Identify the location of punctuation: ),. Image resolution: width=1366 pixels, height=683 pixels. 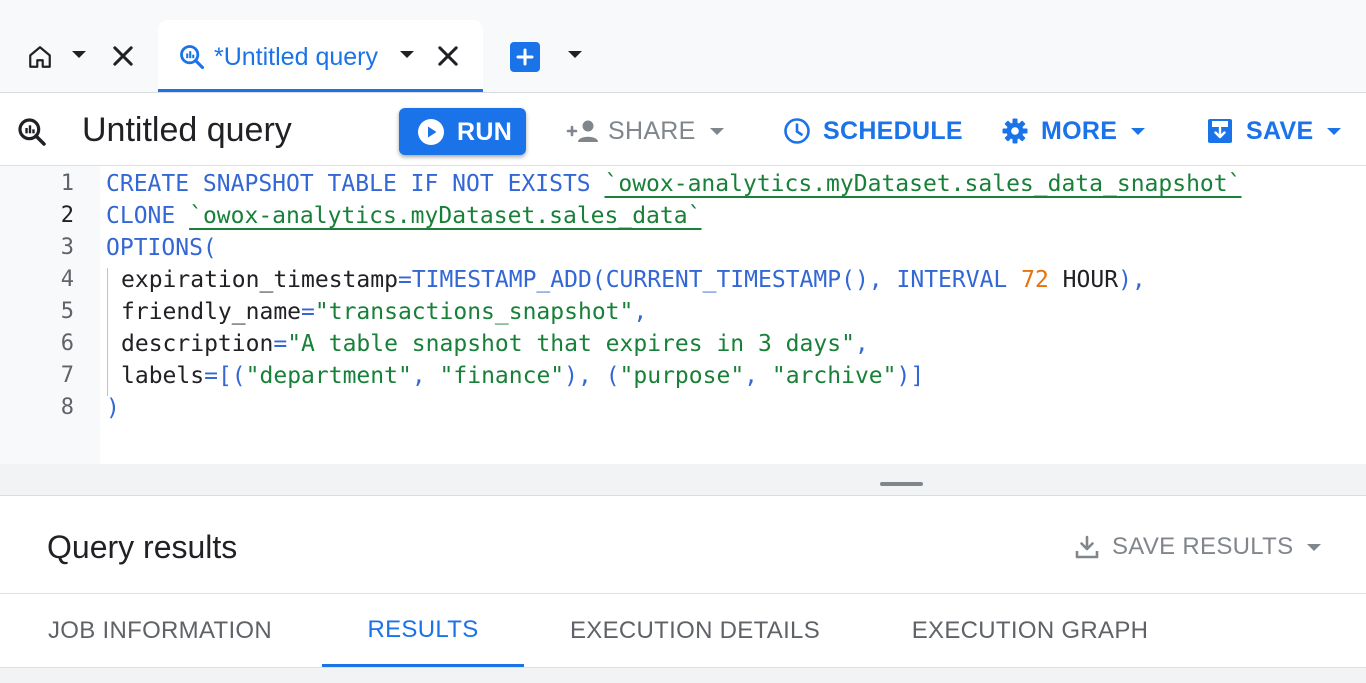
(1132, 280).